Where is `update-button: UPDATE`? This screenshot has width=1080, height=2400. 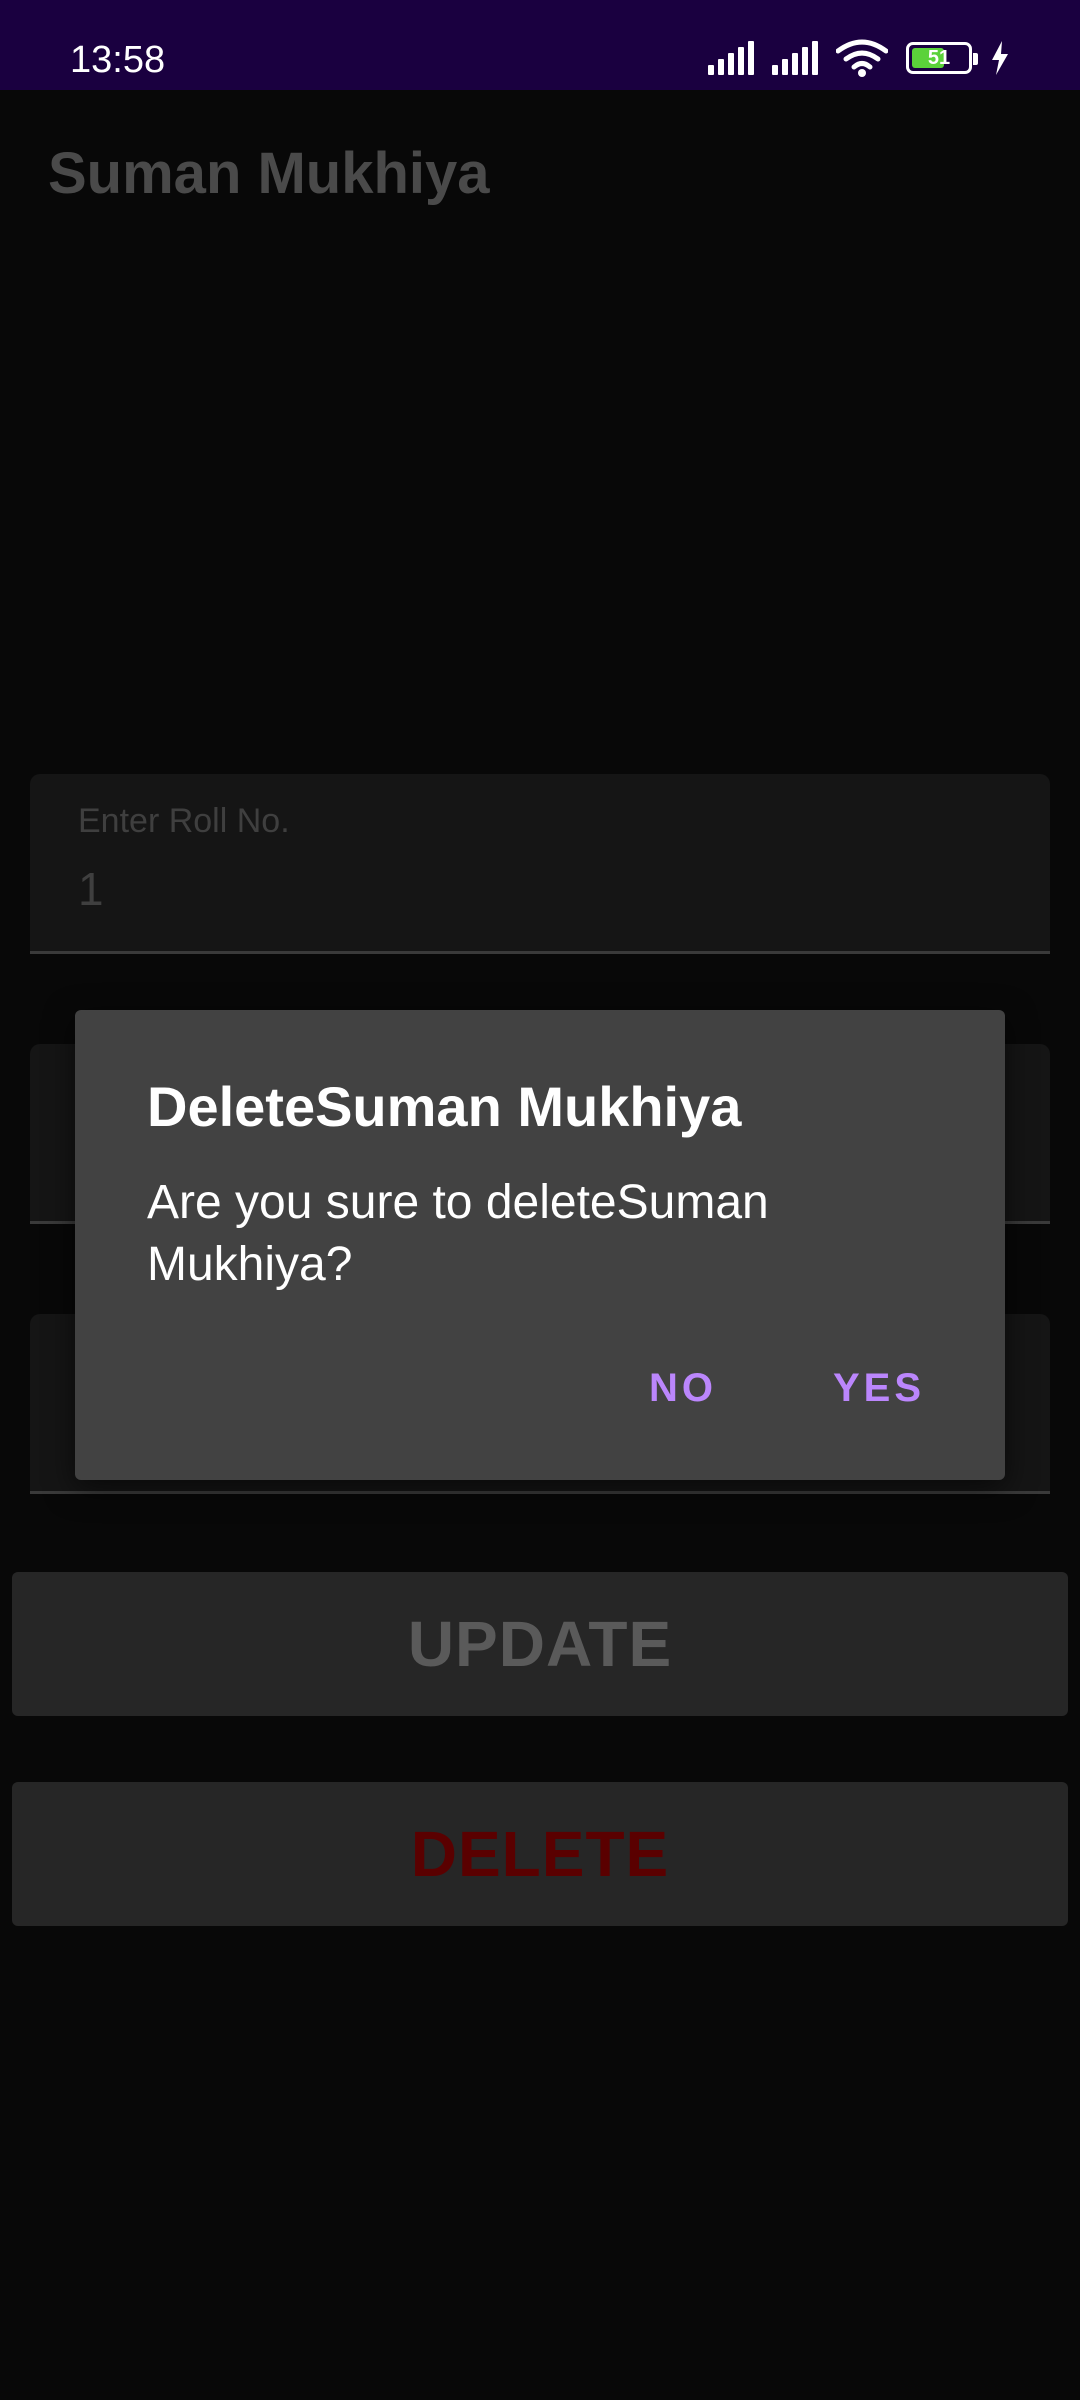
update-button: UPDATE is located at coordinates (540, 1644).